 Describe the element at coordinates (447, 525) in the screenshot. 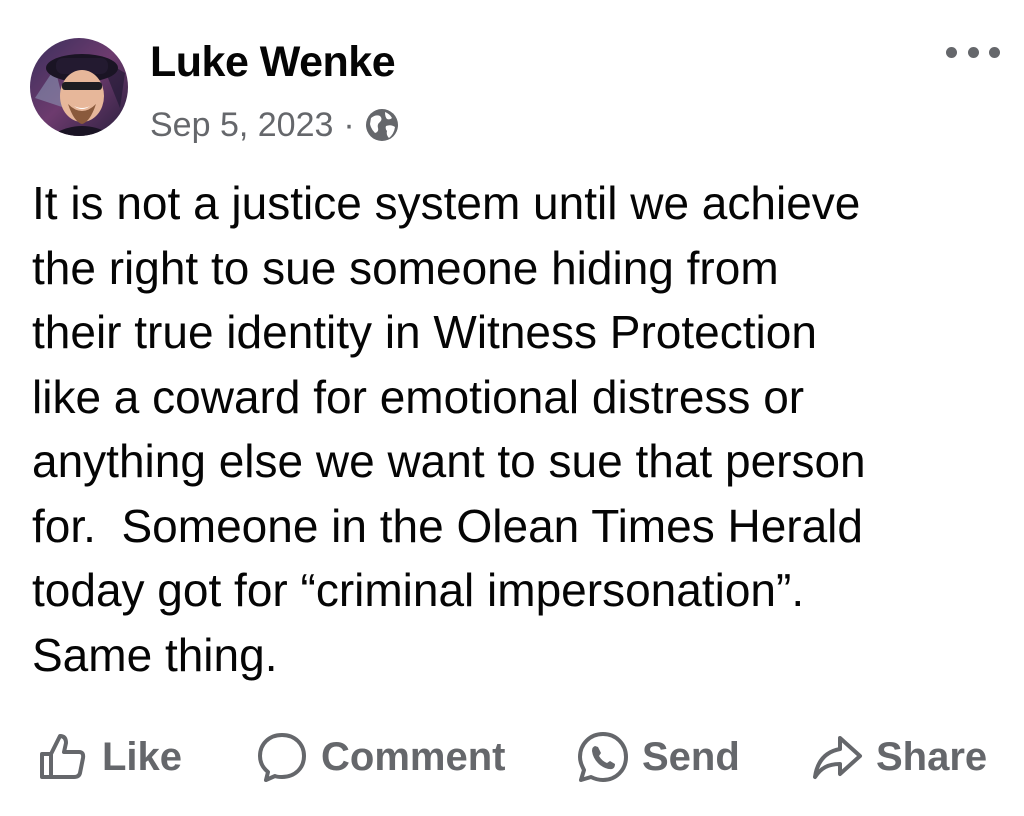

I see `post-text-line: for. Someone in the Olean Times Herald` at that location.